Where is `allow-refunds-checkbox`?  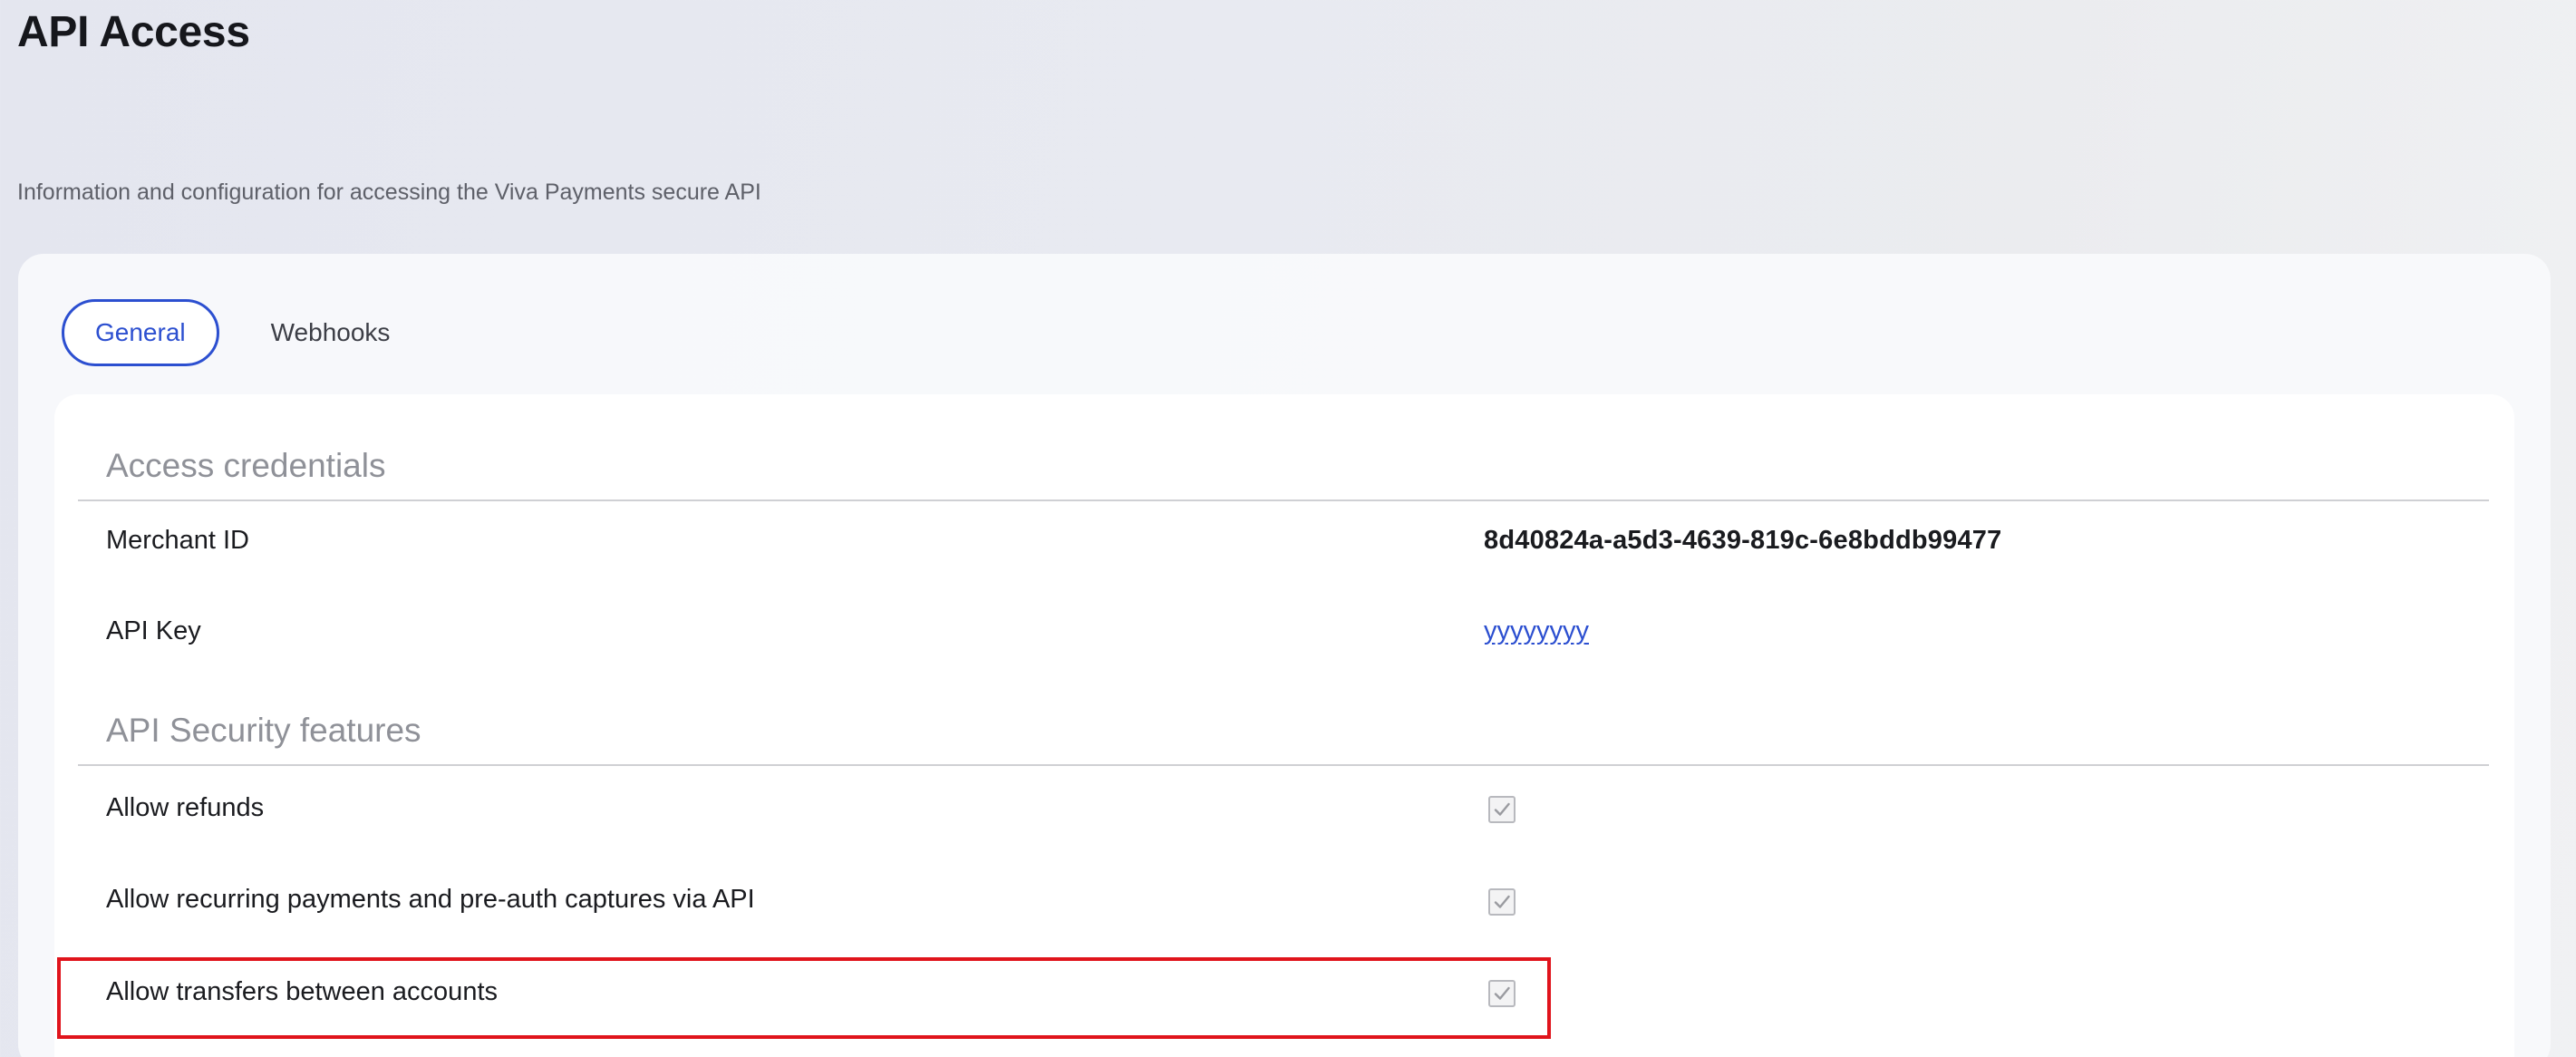 allow-refunds-checkbox is located at coordinates (1502, 809).